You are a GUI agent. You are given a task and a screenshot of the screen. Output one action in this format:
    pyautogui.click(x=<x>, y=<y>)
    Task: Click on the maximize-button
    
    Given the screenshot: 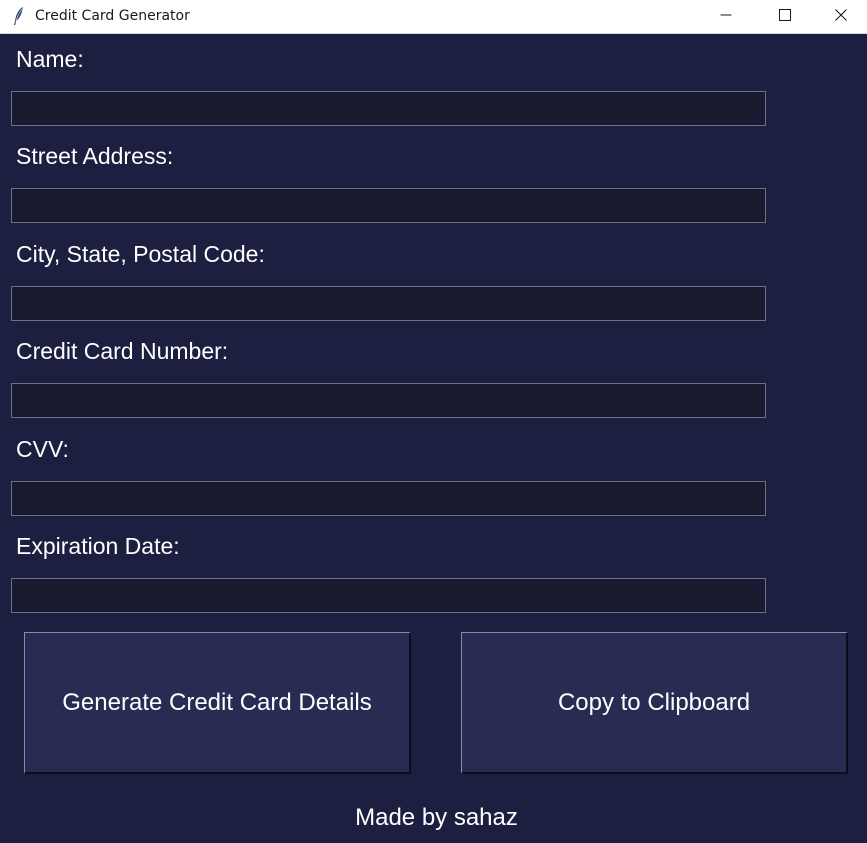 What is the action you would take?
    pyautogui.click(x=785, y=17)
    